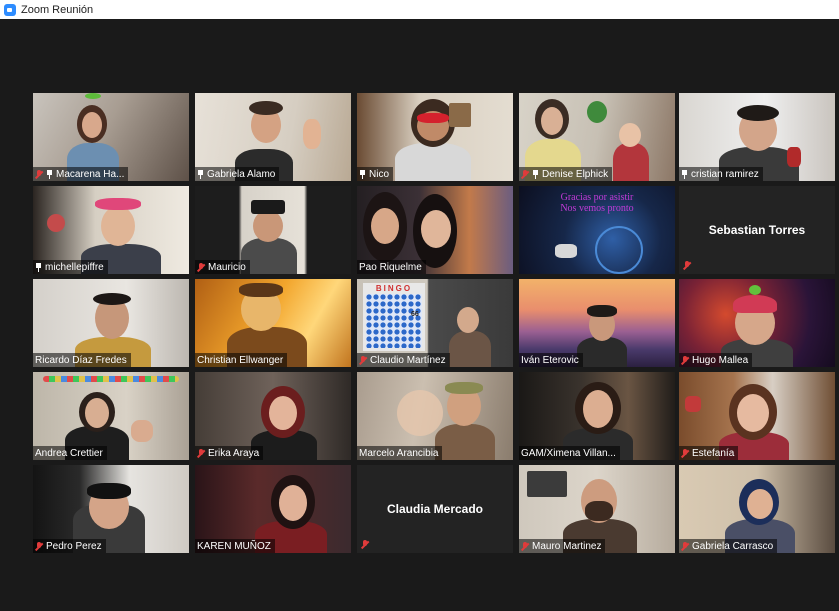 This screenshot has height=611, width=839. I want to click on participant-tile: Sebastian Torres, so click(757, 230).